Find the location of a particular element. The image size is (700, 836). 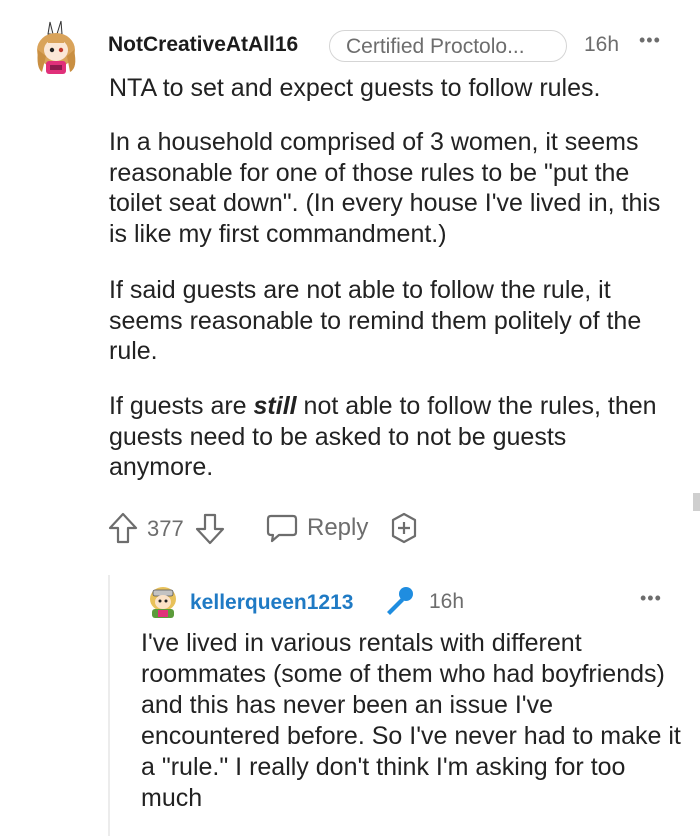

avatar-knight-icon is located at coordinates (163, 602).